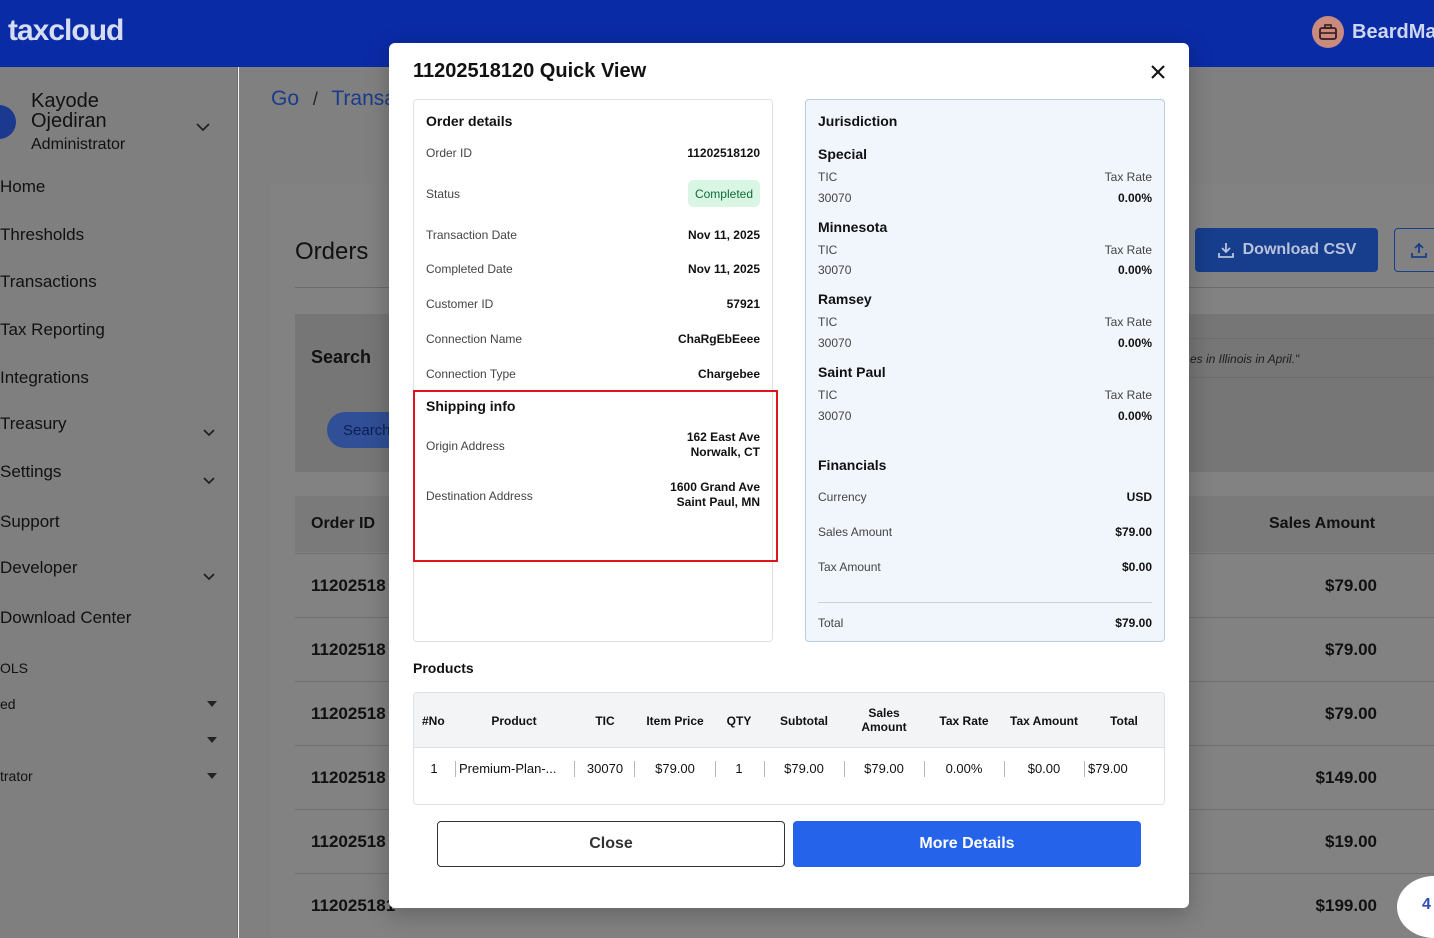 Image resolution: width=1434 pixels, height=938 pixels. I want to click on tools-section-label: OLS, so click(14, 668).